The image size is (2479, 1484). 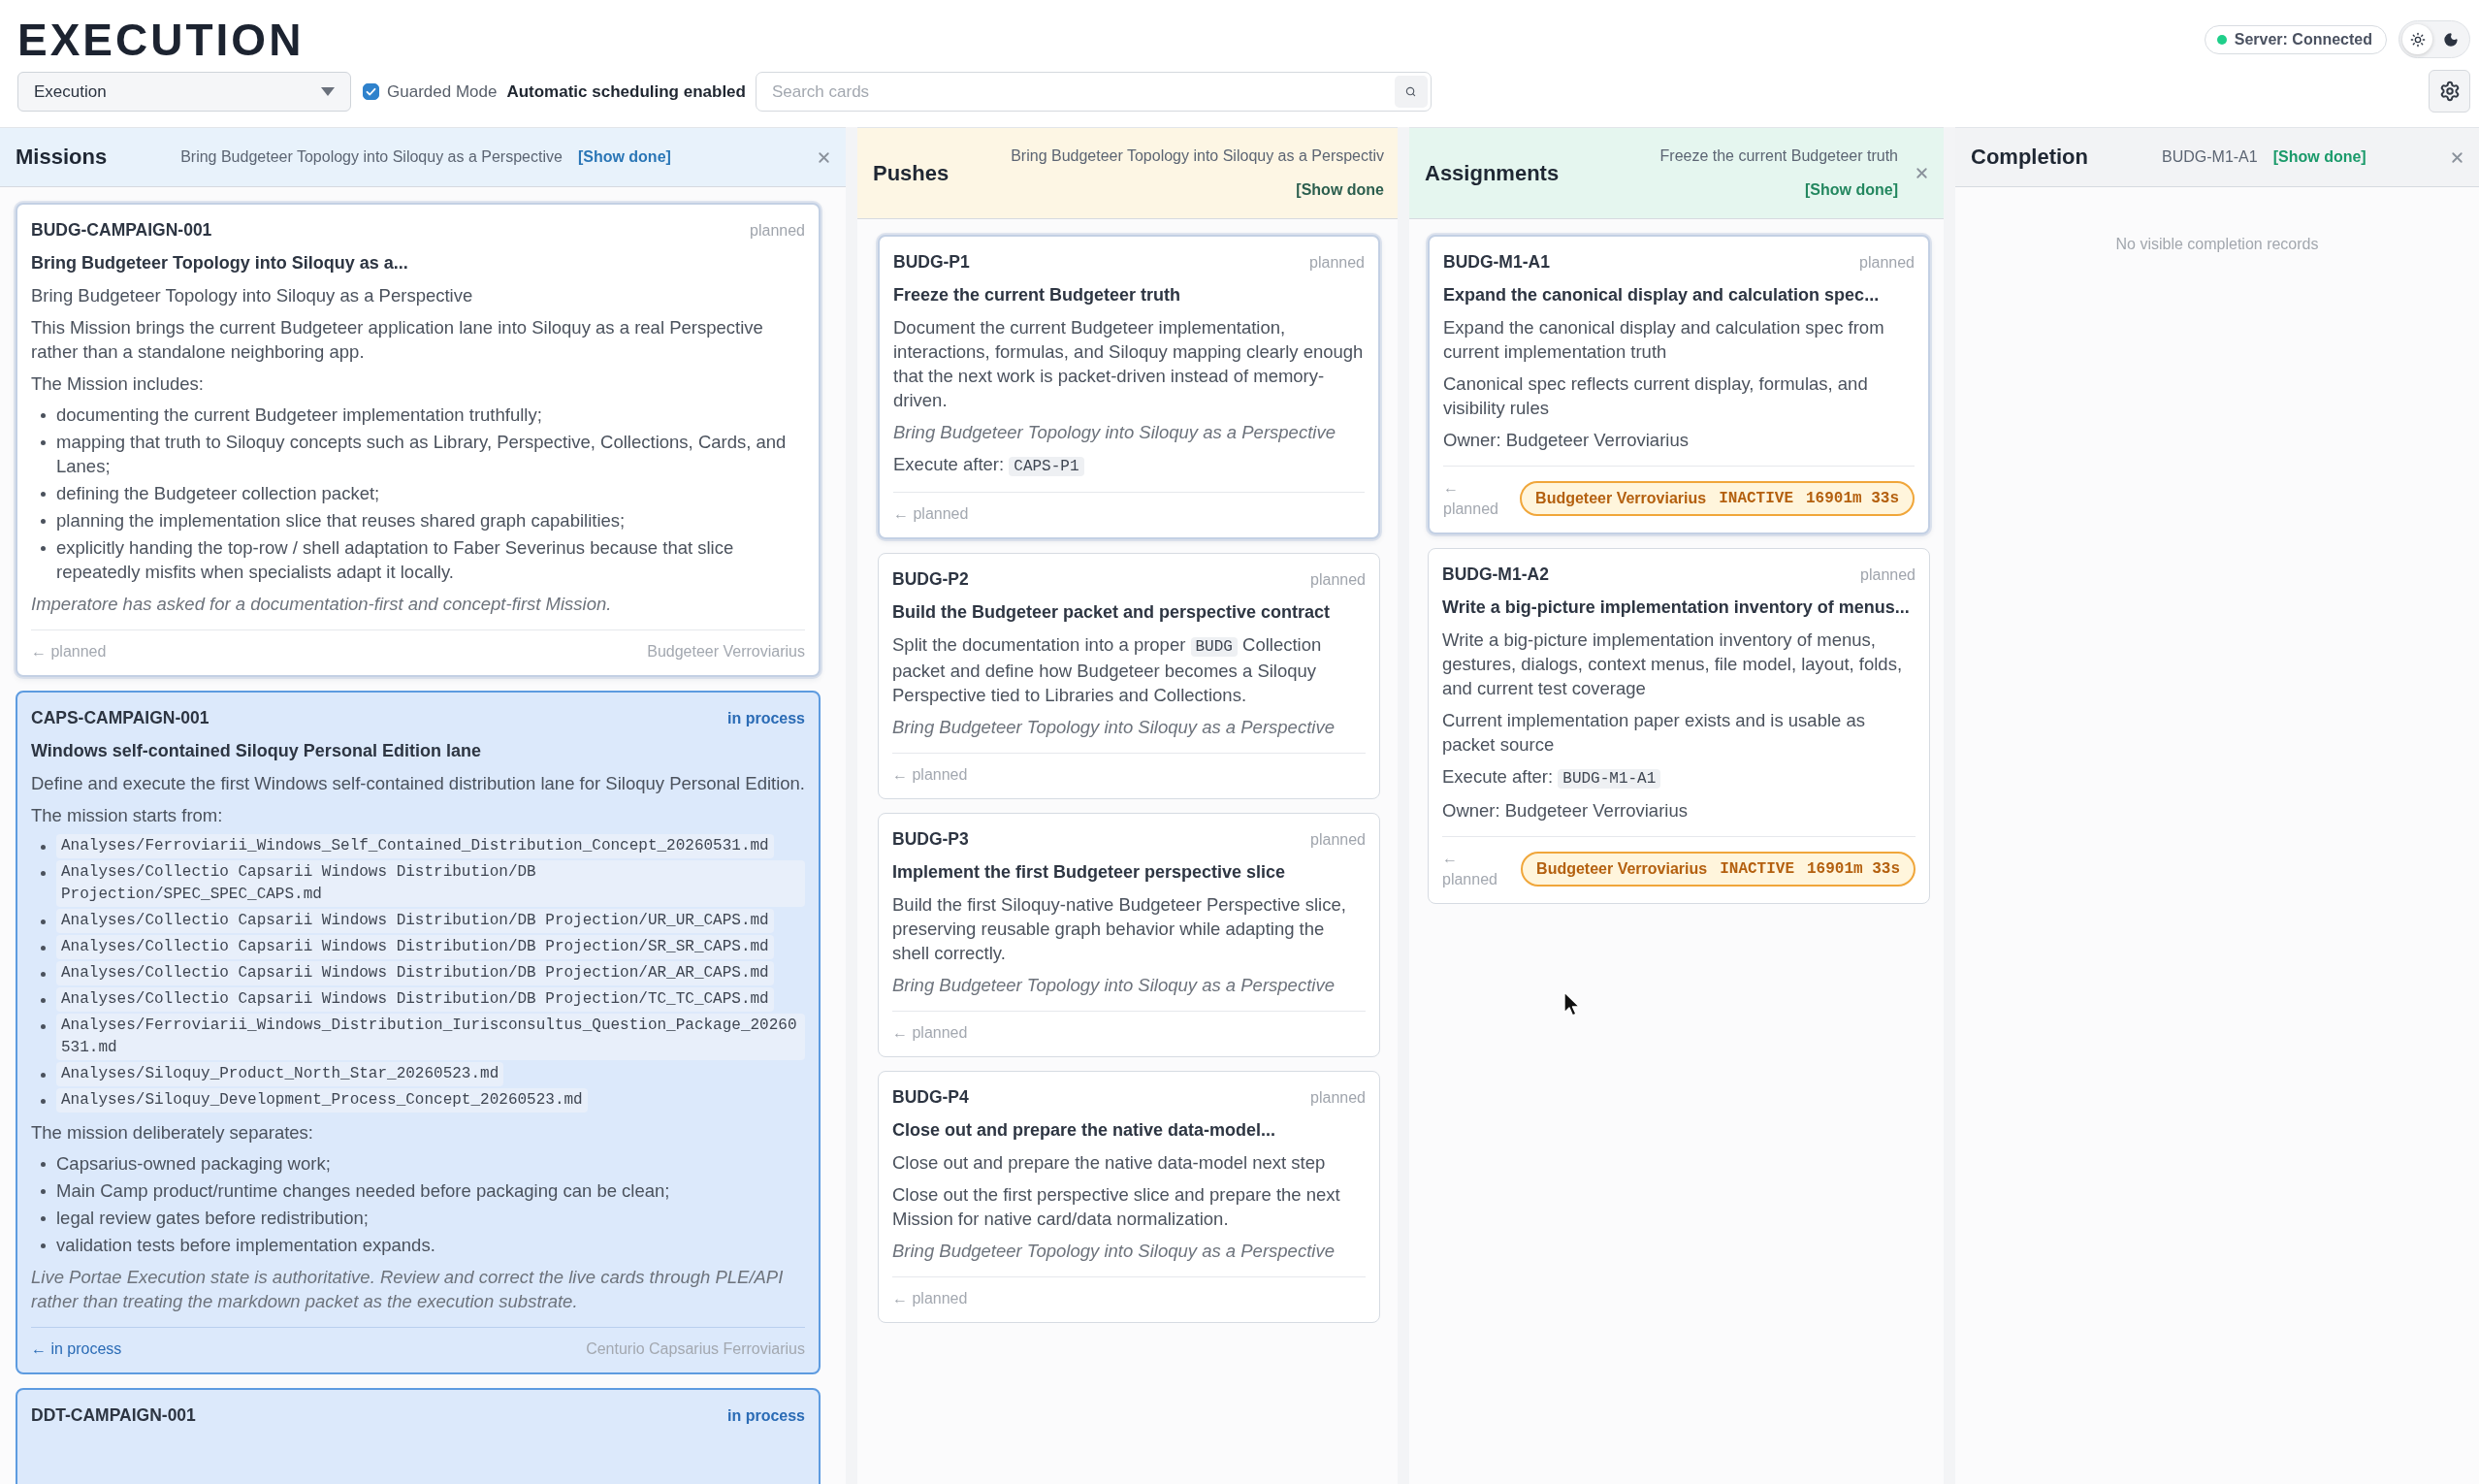 What do you see at coordinates (930, 1097) in the screenshot?
I see `card-id: BUDG-P4` at bounding box center [930, 1097].